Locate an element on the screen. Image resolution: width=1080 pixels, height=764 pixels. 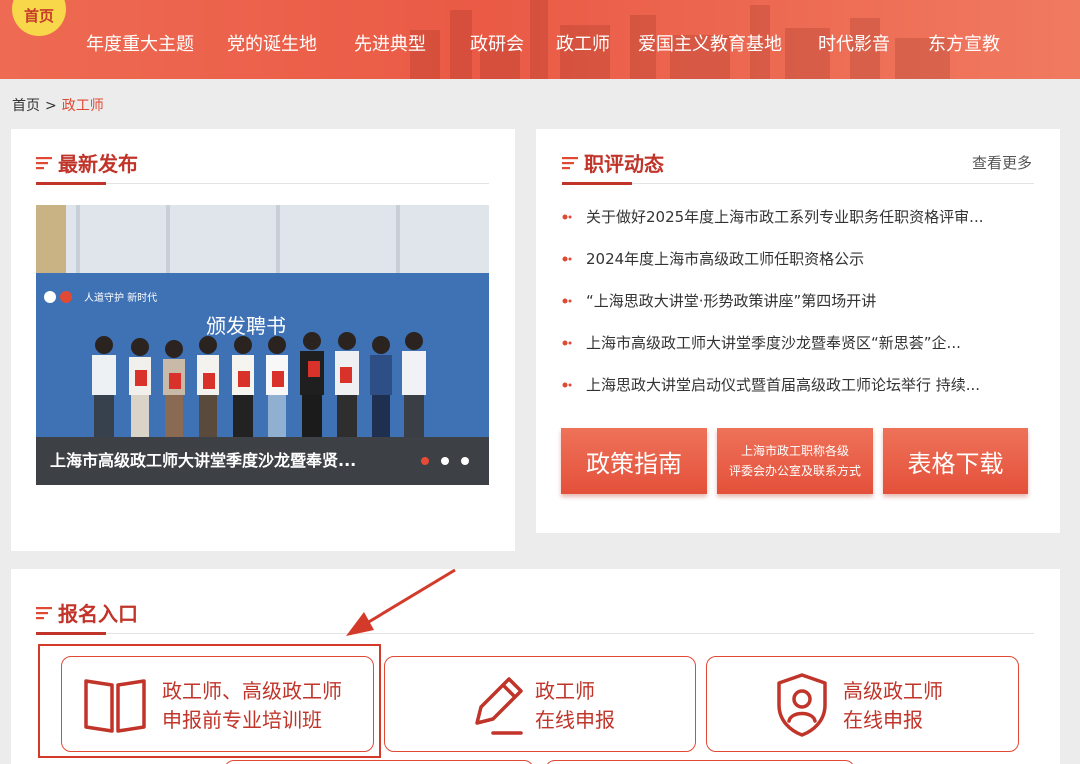
nav-item-advanced-models: 先进典型 is located at coordinates (390, 43).